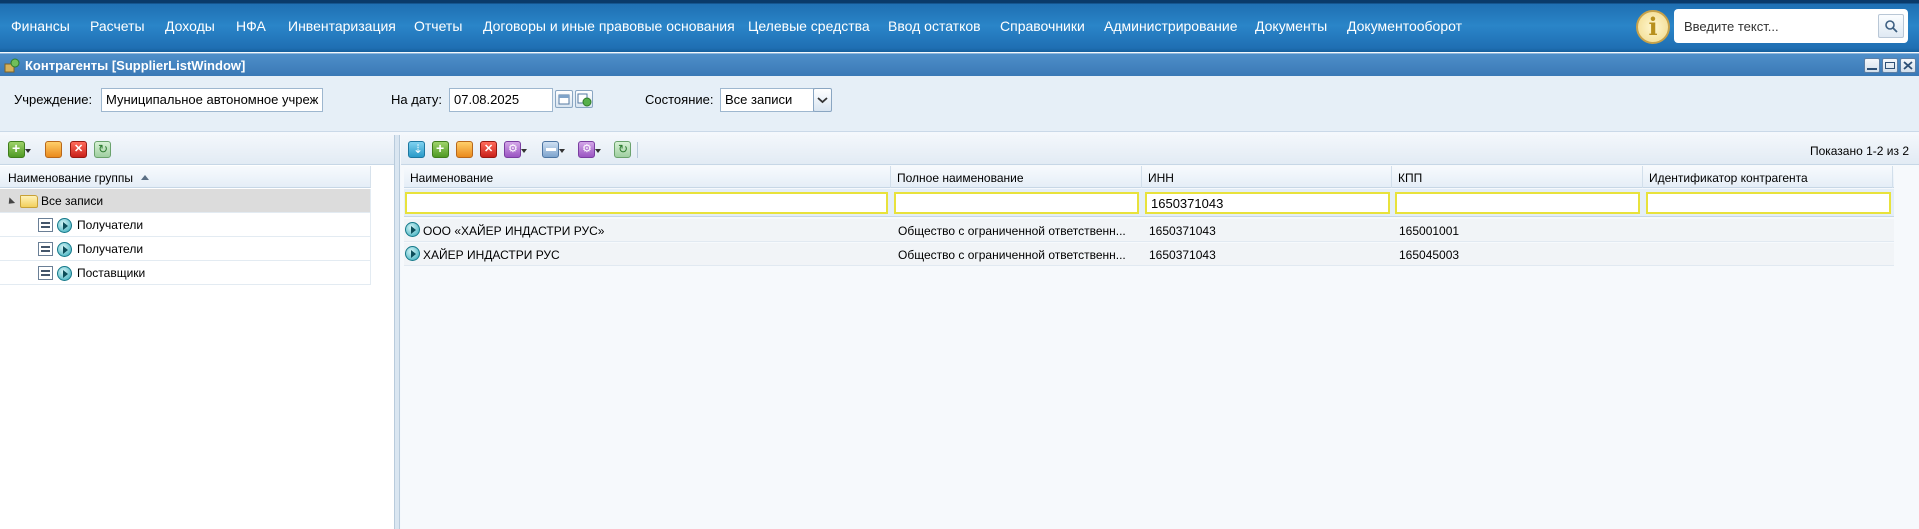 This screenshot has height=529, width=1919. I want to click on column-header-contractor-id: Идентификатор контрагента, so click(1768, 177).